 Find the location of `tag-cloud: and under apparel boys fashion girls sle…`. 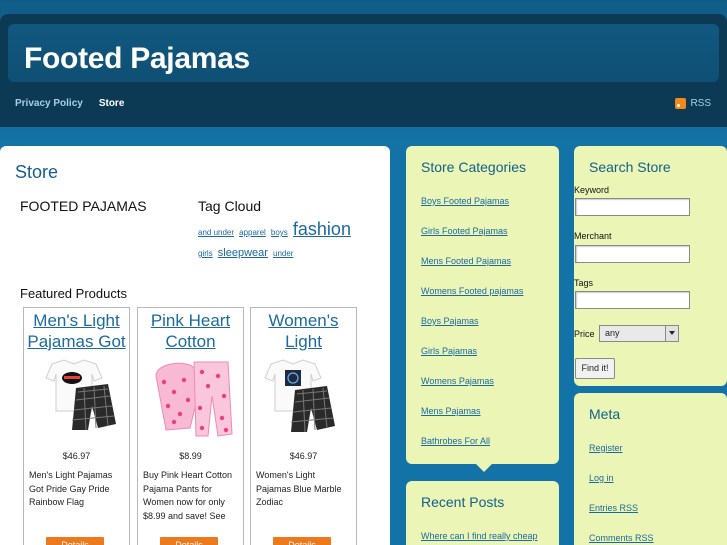

tag-cloud: and under apparel boys fashion girls sle… is located at coordinates (283, 241).